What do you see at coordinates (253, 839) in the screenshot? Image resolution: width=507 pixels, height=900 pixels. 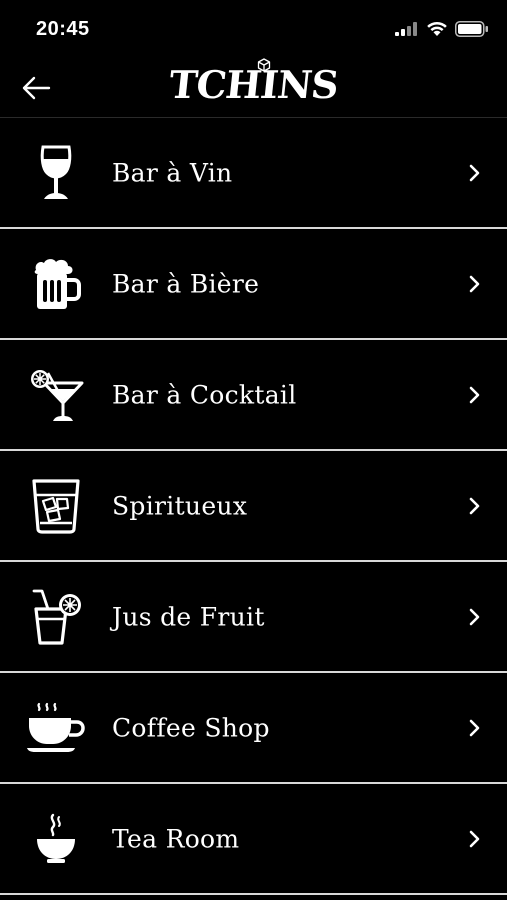 I see `category-item-tea-room: Tea Room` at bounding box center [253, 839].